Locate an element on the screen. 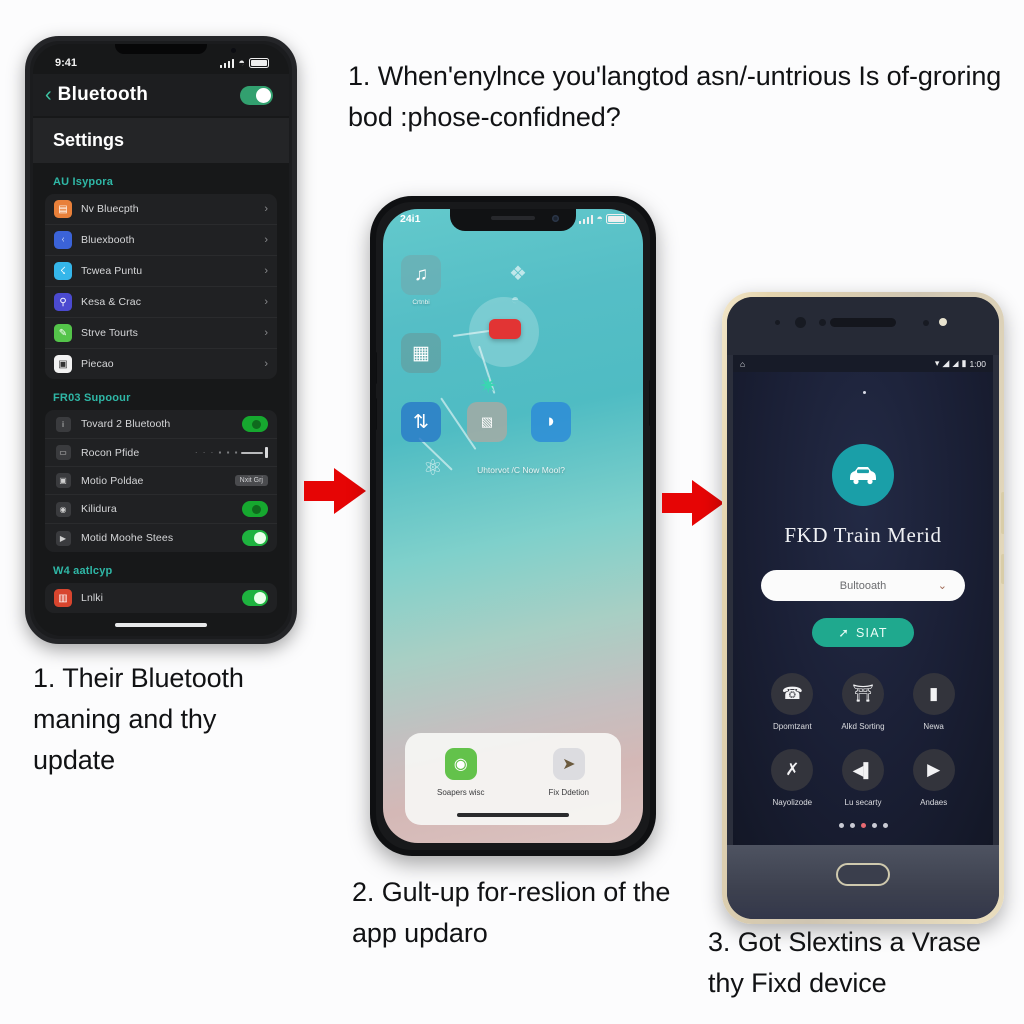 The height and width of the screenshot is (1024, 1024). page-title: Bluetooth is located at coordinates (103, 94).